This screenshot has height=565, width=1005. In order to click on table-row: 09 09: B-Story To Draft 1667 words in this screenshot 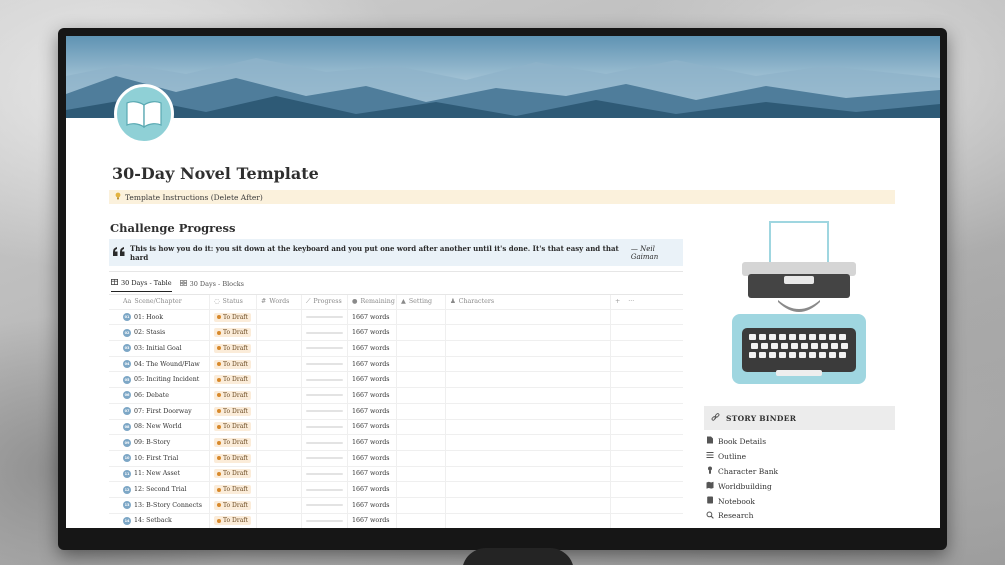, I will do `click(396, 443)`.